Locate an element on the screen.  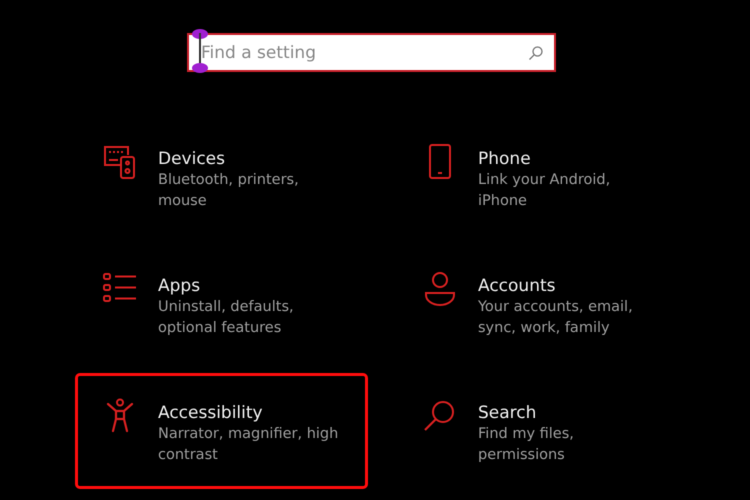
keyboard-speaker-icon is located at coordinates (120, 162).